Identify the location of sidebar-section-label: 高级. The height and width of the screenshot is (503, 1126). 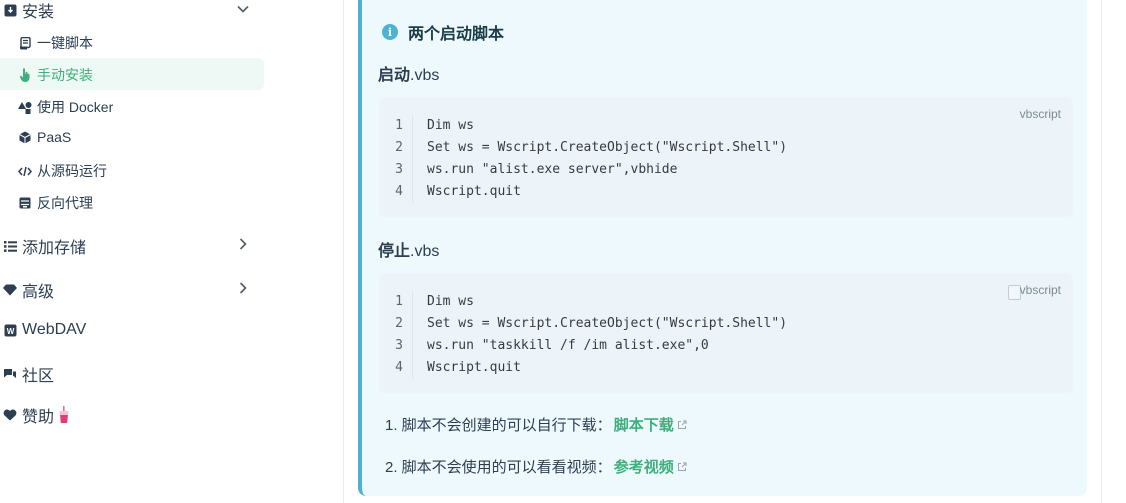
(38, 292).